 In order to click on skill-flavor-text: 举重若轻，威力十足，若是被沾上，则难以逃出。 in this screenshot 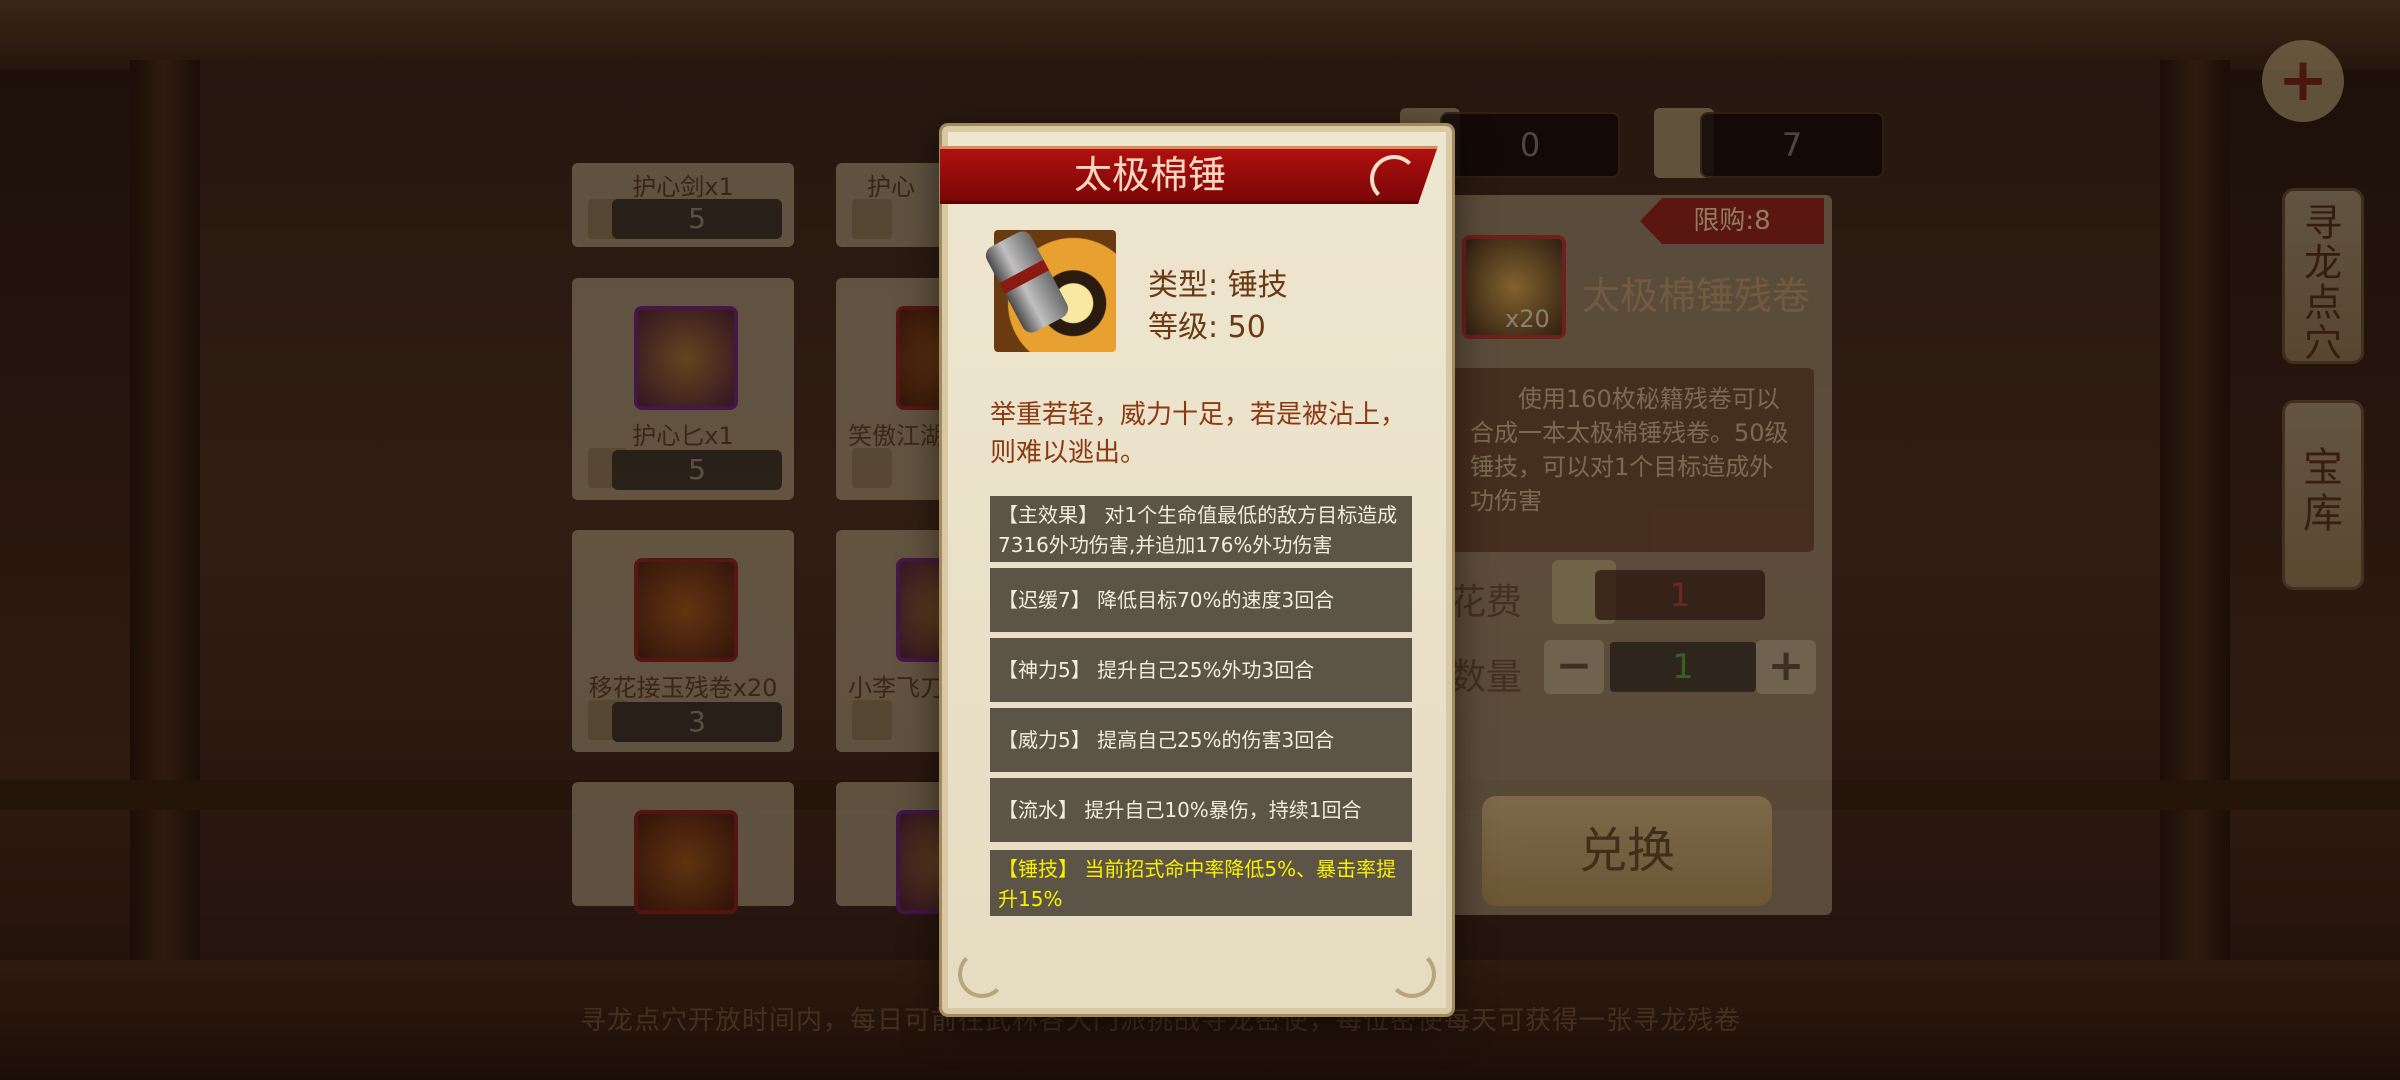, I will do `click(1198, 434)`.